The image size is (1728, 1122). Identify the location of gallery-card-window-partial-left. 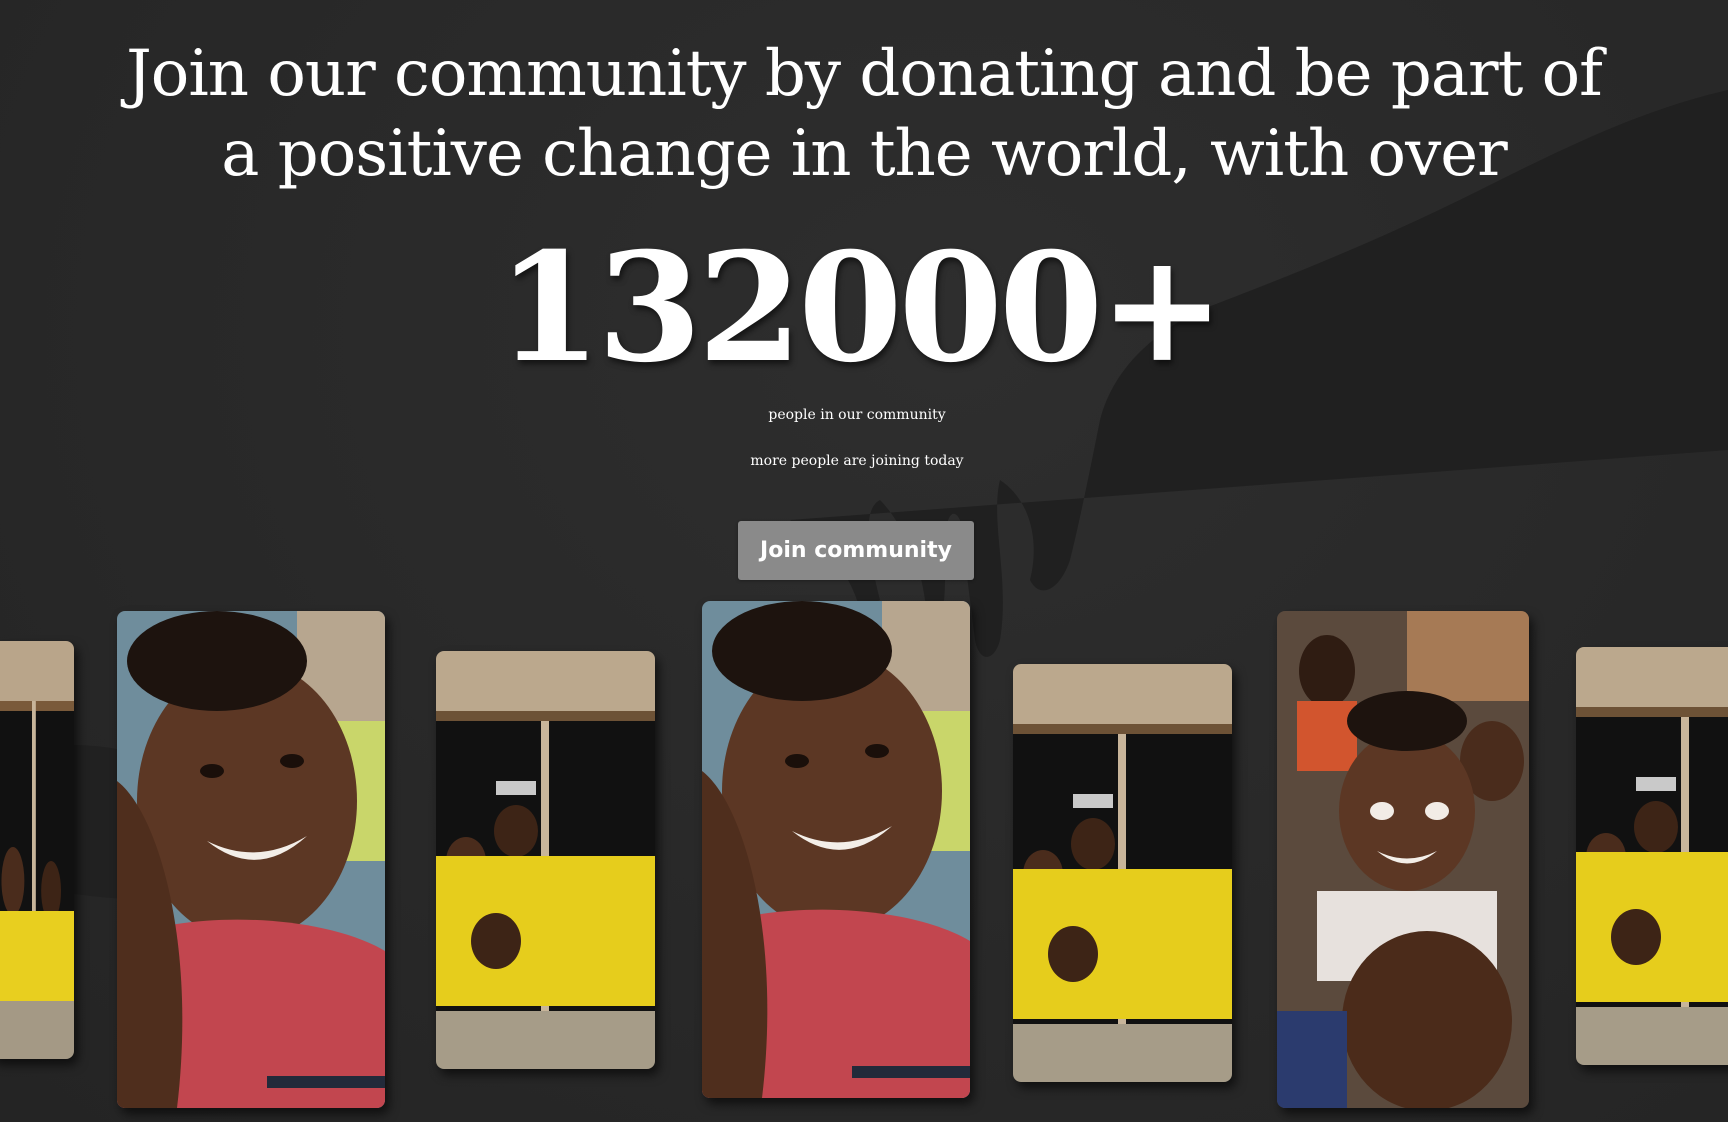
(37, 850).